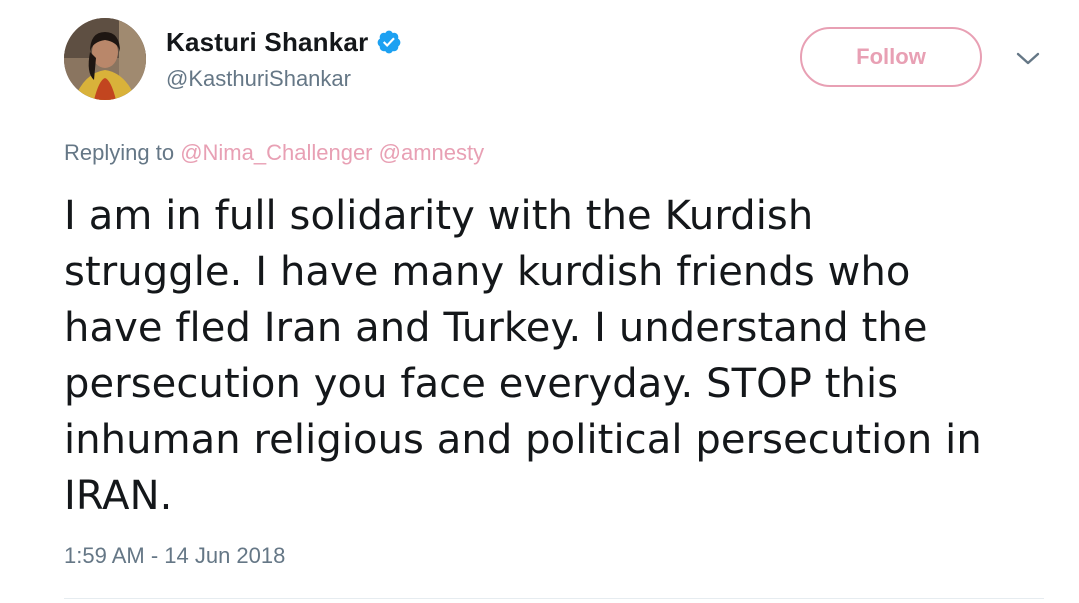 The height and width of the screenshot is (603, 1079). I want to click on author-name-row: Kasturi Shankar, so click(284, 42).